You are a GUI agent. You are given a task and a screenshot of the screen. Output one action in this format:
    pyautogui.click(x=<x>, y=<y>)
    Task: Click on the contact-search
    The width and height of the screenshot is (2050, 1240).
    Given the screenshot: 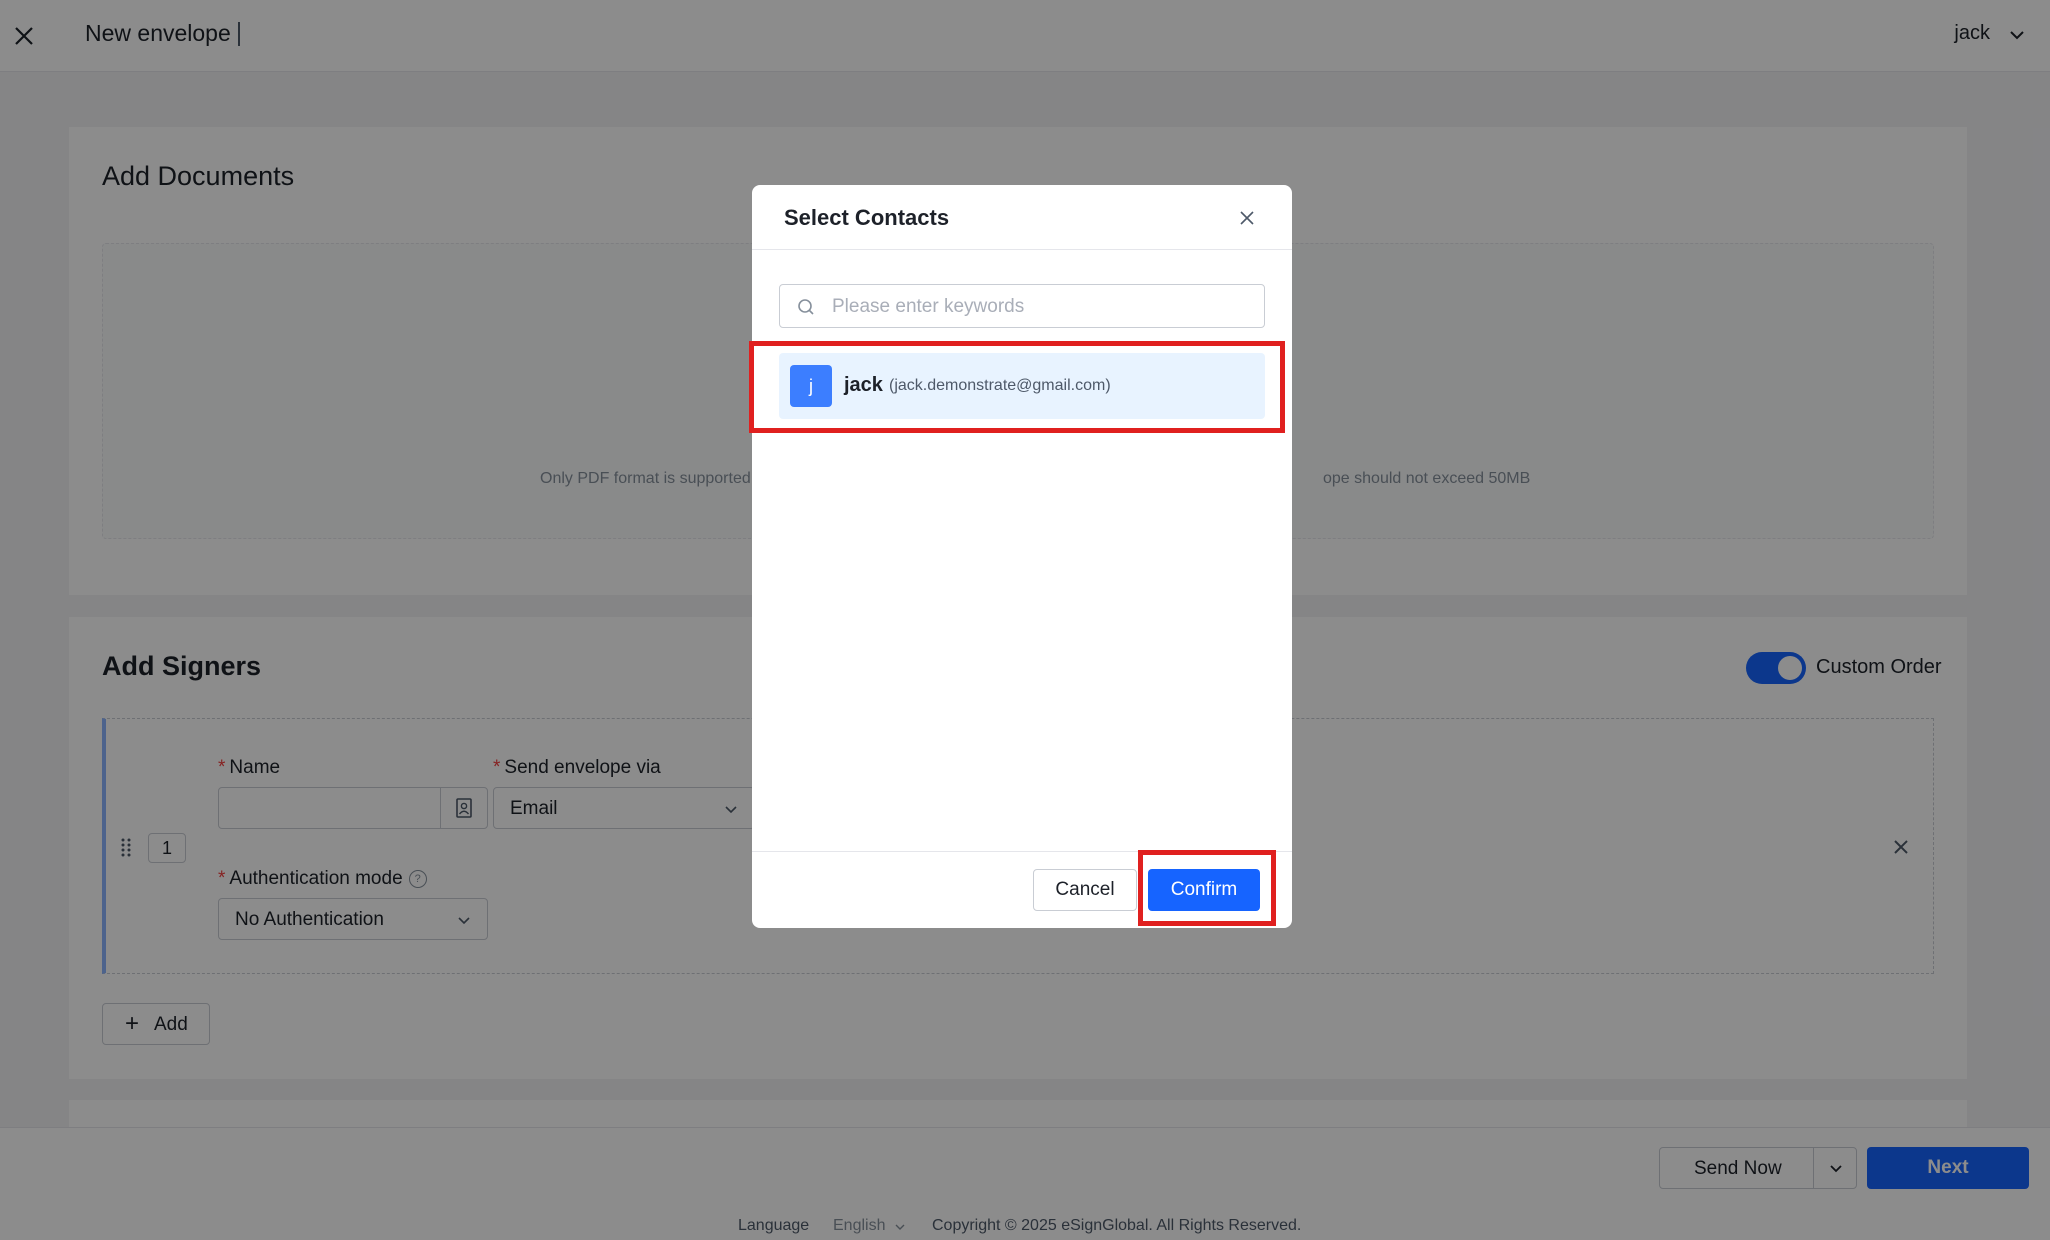 What is the action you would take?
    pyautogui.click(x=1022, y=306)
    